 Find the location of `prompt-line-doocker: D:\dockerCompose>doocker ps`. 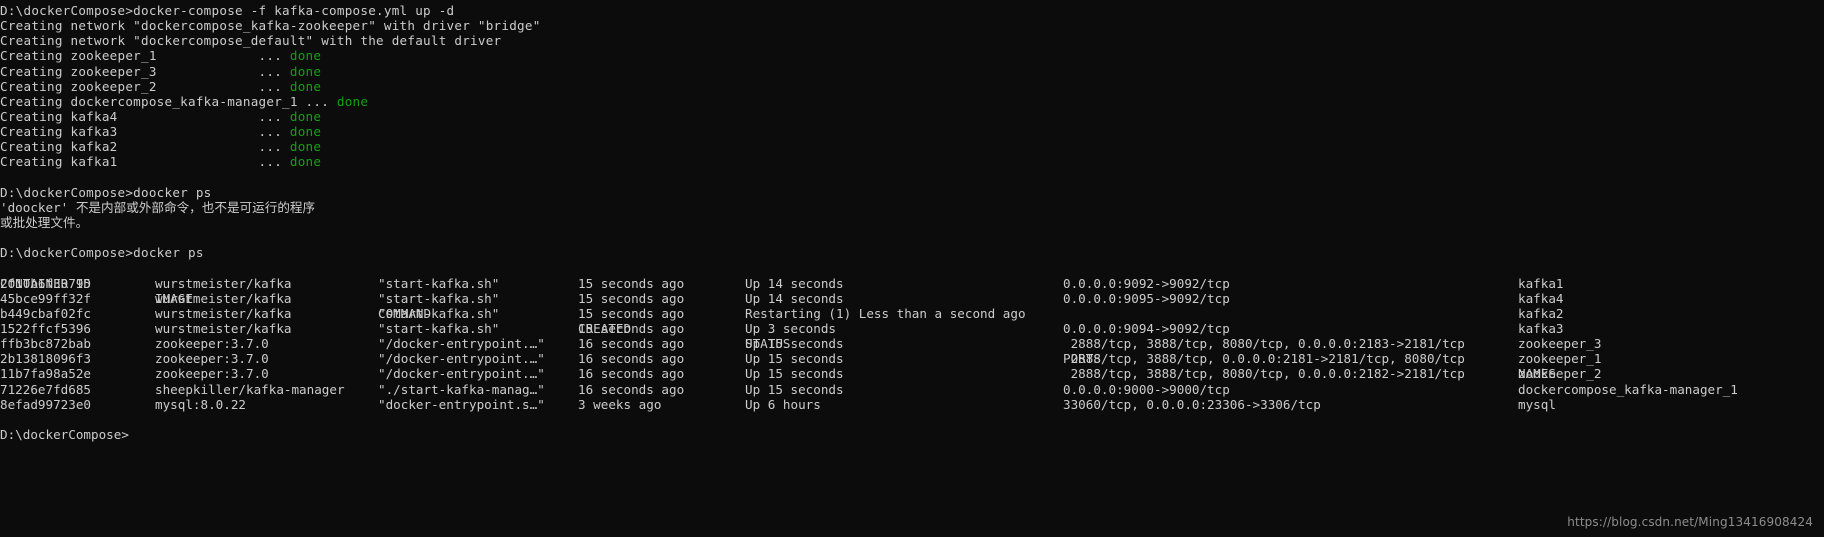

prompt-line-doocker: D:\dockerCompose>doocker ps is located at coordinates (106, 192).